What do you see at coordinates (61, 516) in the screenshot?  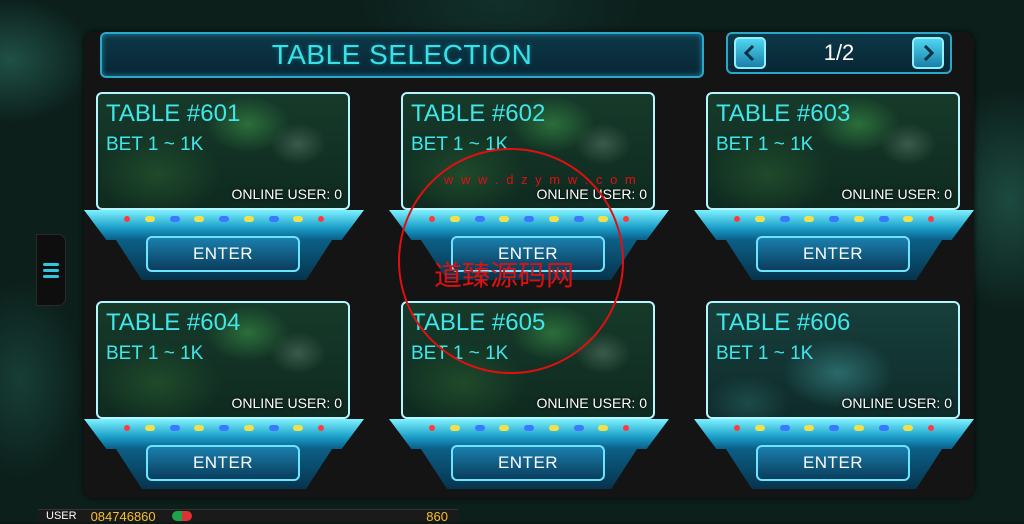 I see `user-label: USER` at bounding box center [61, 516].